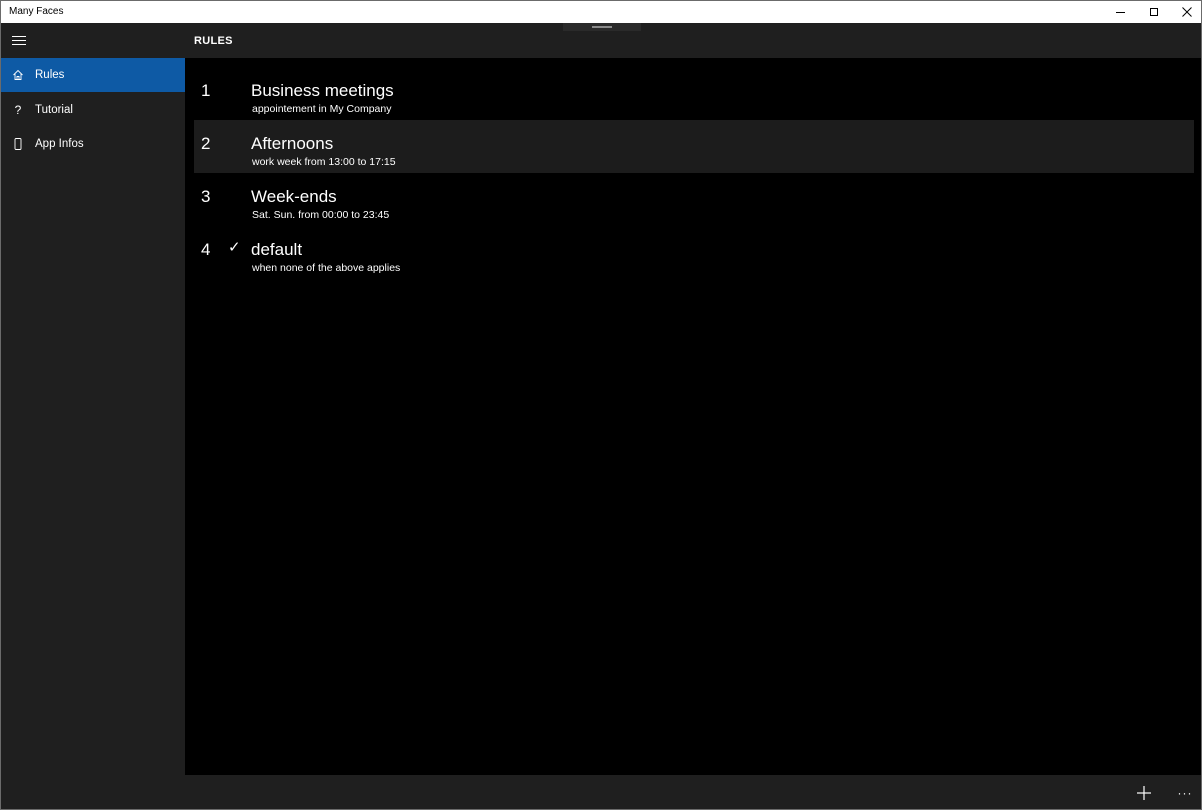 This screenshot has width=1202, height=810. What do you see at coordinates (601, 12) in the screenshot?
I see `title-bar: Many Faces` at bounding box center [601, 12].